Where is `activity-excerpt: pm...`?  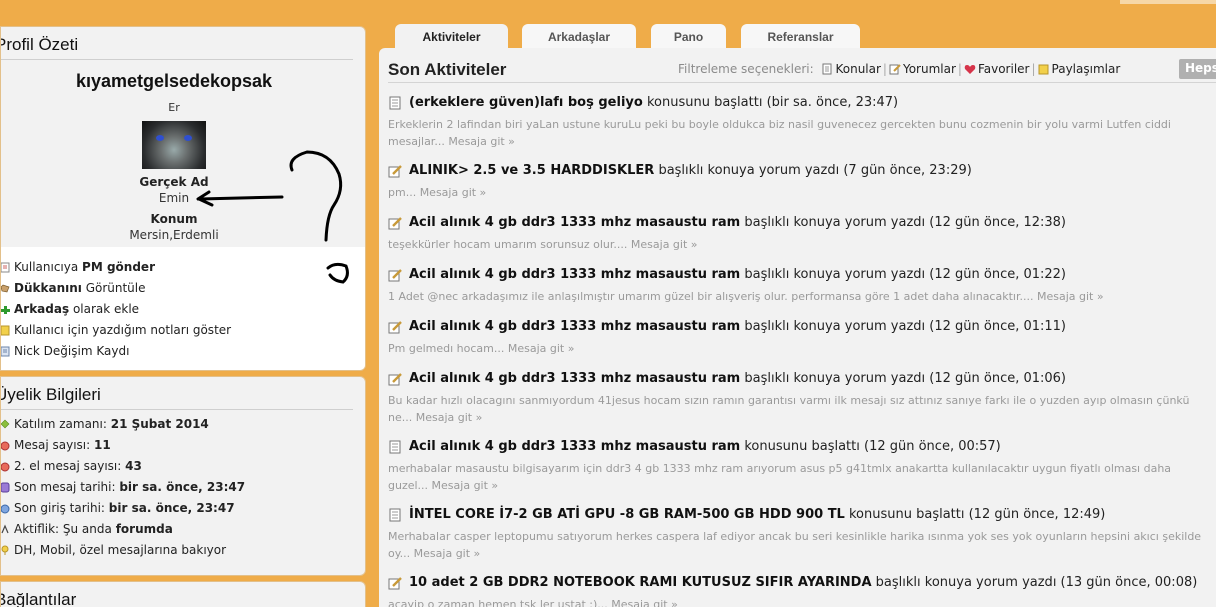
activity-excerpt: pm... is located at coordinates (402, 192).